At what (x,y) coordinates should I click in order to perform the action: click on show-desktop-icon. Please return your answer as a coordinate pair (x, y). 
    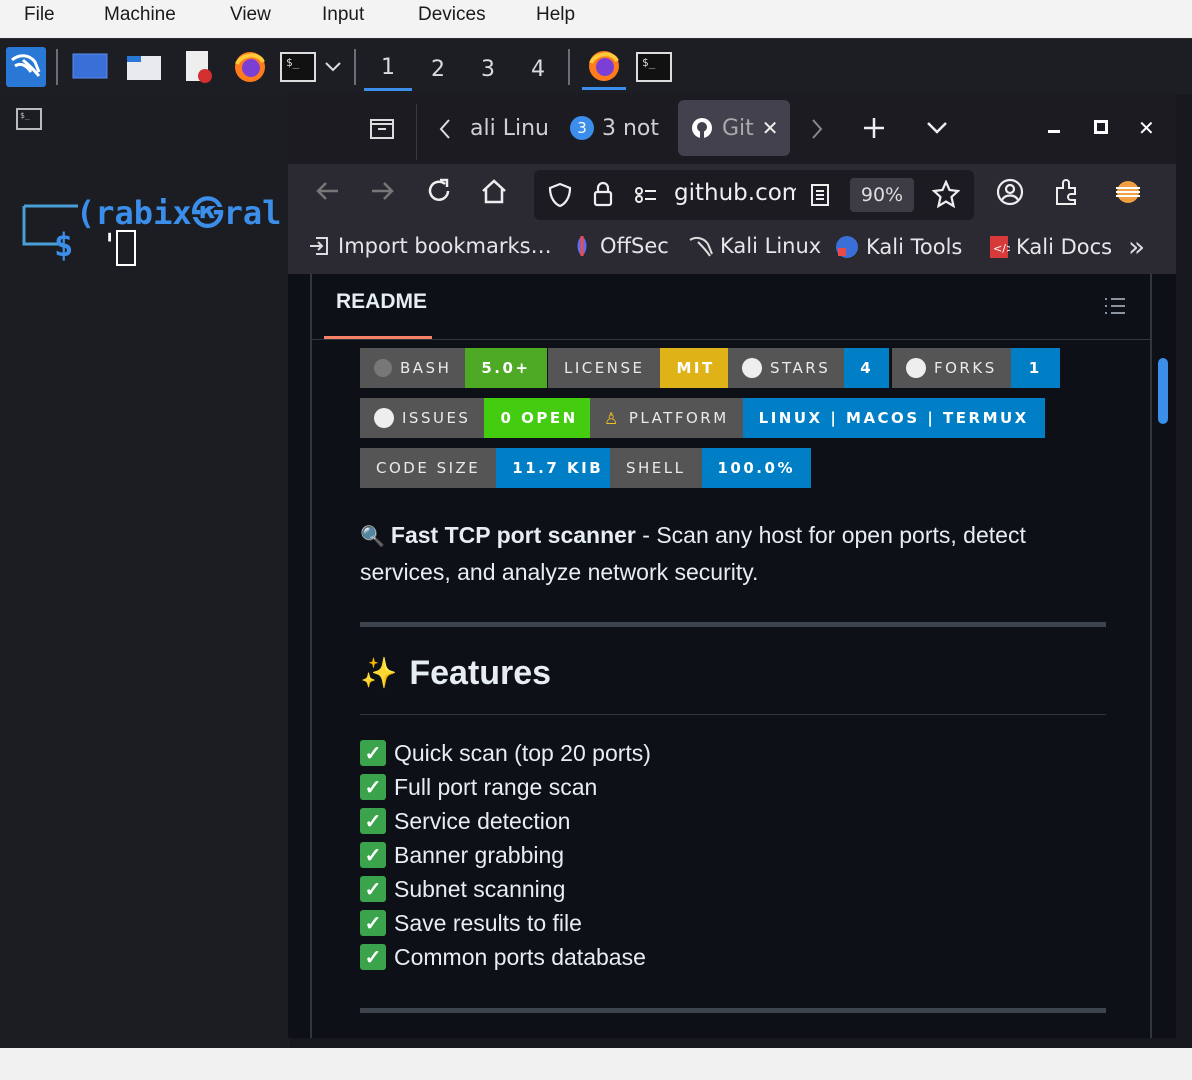
    Looking at the image, I should click on (90, 67).